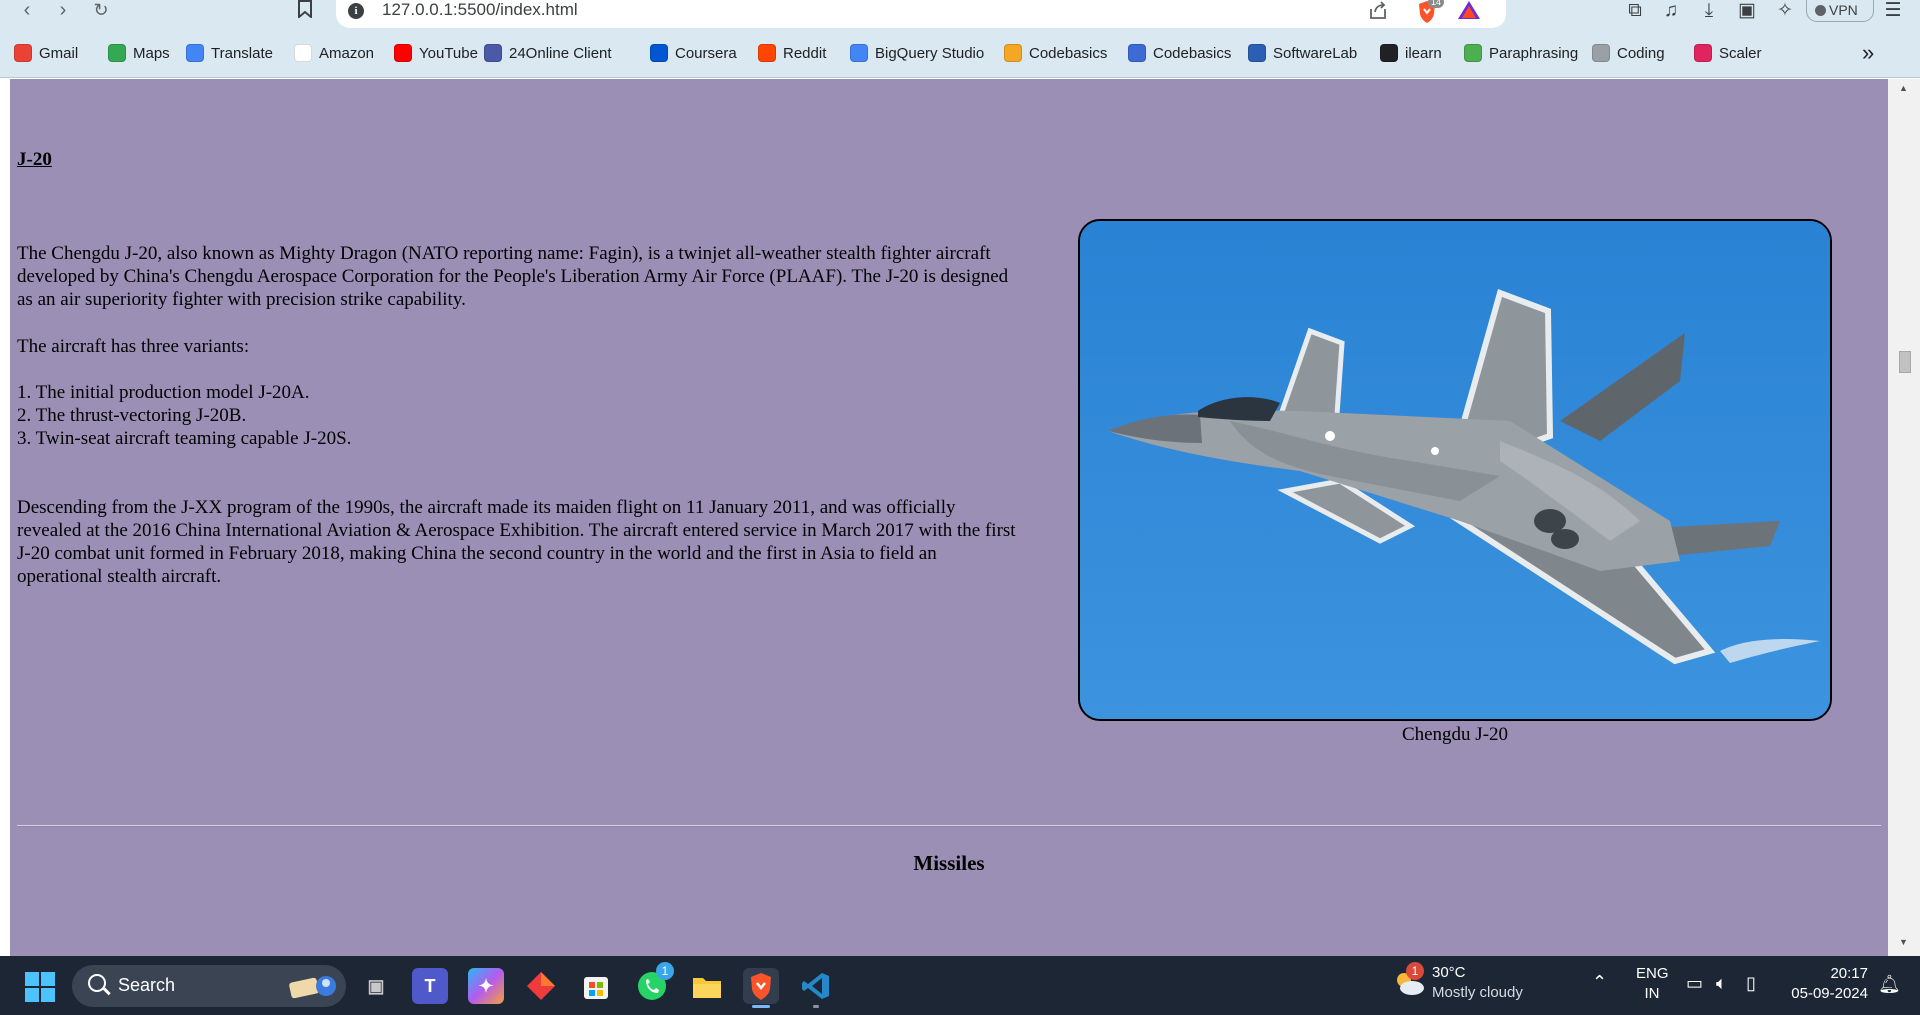 This screenshot has height=1015, width=1920. I want to click on gmail-icon, so click(23, 53).